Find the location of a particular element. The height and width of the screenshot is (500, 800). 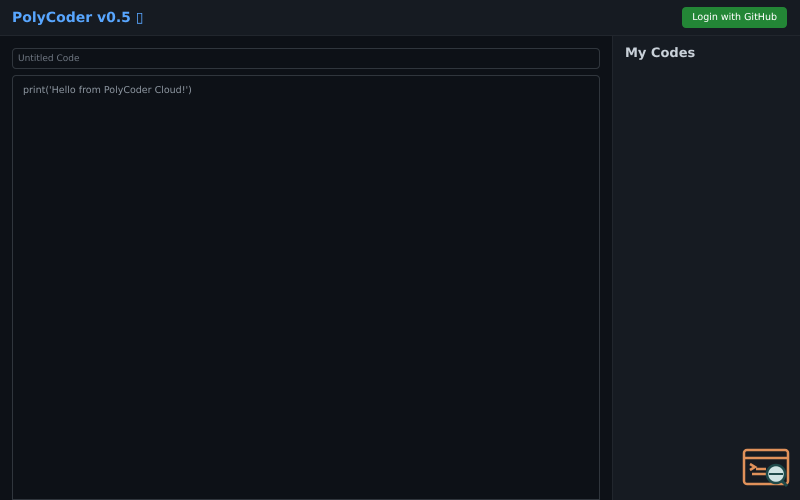

code-search-icon is located at coordinates (766, 468).